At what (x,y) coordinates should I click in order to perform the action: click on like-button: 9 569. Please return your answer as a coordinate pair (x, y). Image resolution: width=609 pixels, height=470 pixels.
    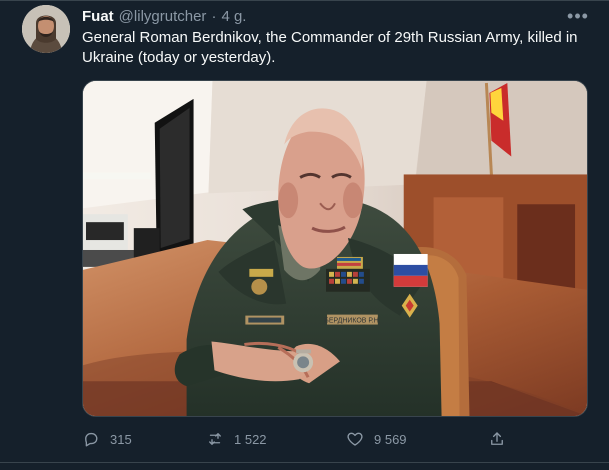
    Looking at the image, I should click on (376, 439).